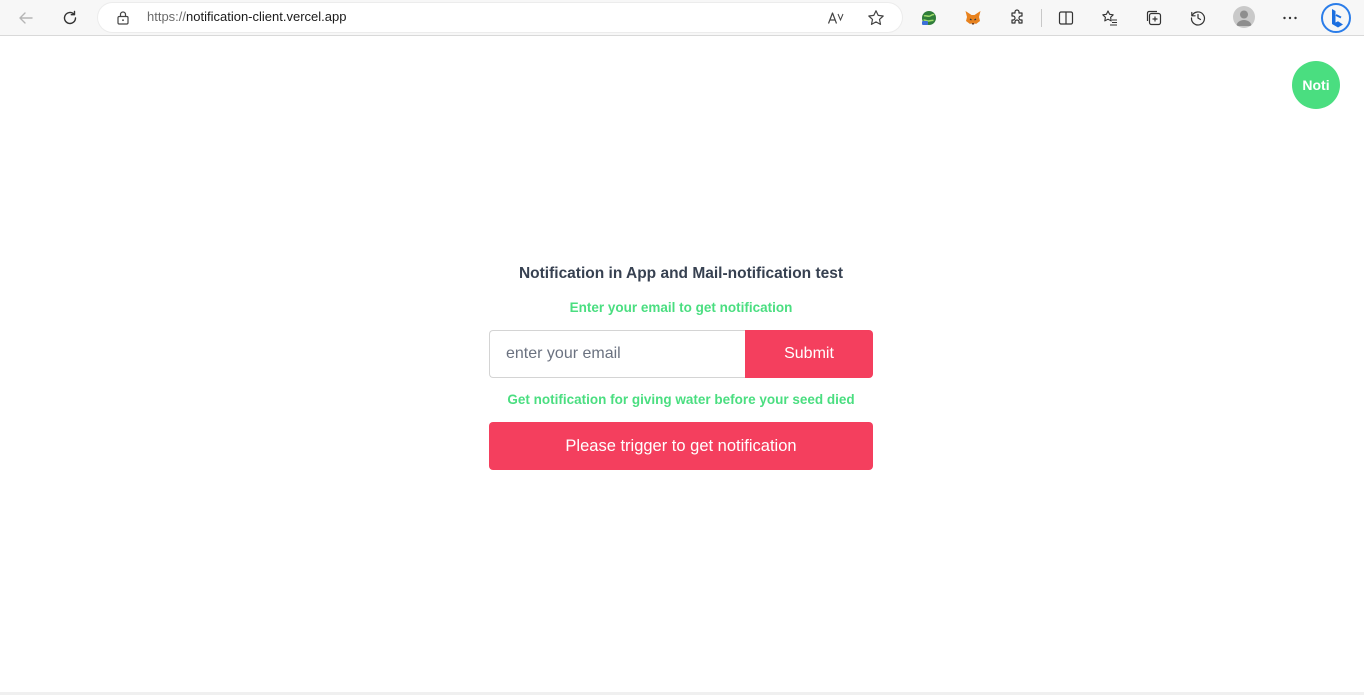 The height and width of the screenshot is (695, 1364). Describe the element at coordinates (836, 18) in the screenshot. I see `read-aloud-icon` at that location.